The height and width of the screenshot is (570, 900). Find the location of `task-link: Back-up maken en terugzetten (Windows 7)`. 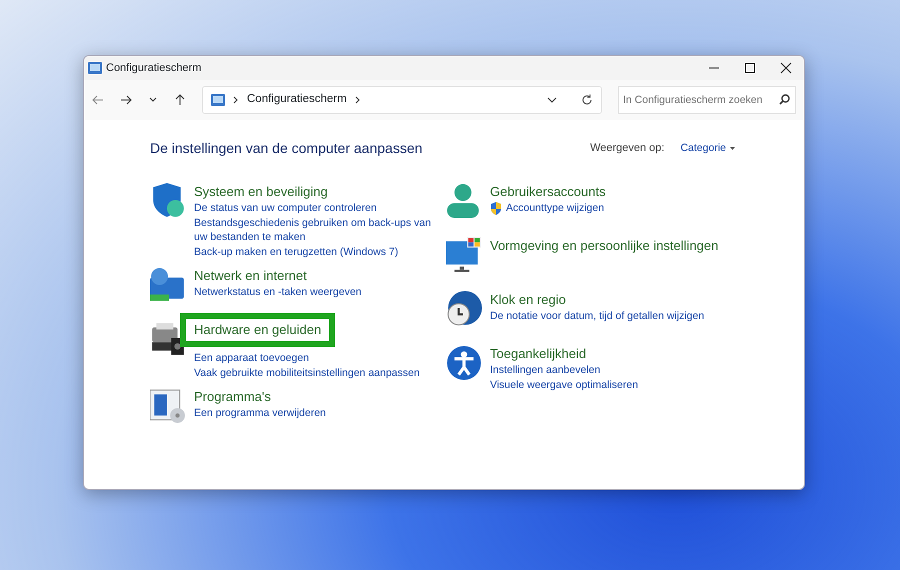

task-link: Back-up maken en terugzetten (Windows 7) is located at coordinates (296, 251).